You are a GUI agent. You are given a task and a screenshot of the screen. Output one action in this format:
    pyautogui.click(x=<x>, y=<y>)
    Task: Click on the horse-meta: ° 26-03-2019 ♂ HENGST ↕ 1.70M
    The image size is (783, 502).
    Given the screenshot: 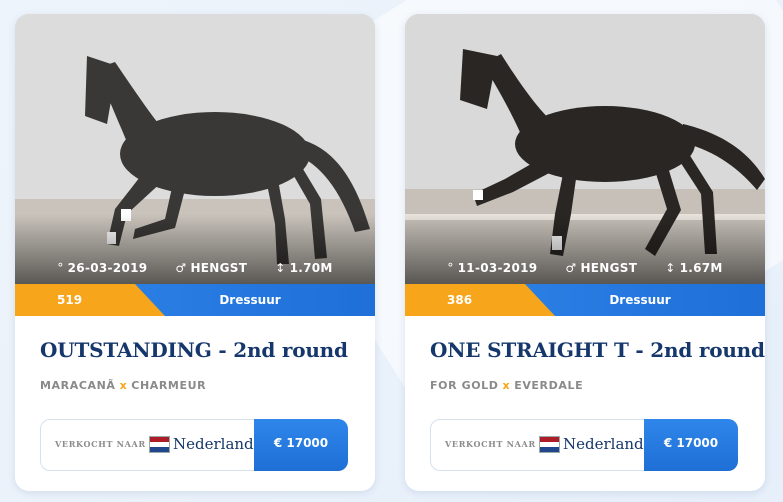 What is the action you would take?
    pyautogui.click(x=195, y=268)
    